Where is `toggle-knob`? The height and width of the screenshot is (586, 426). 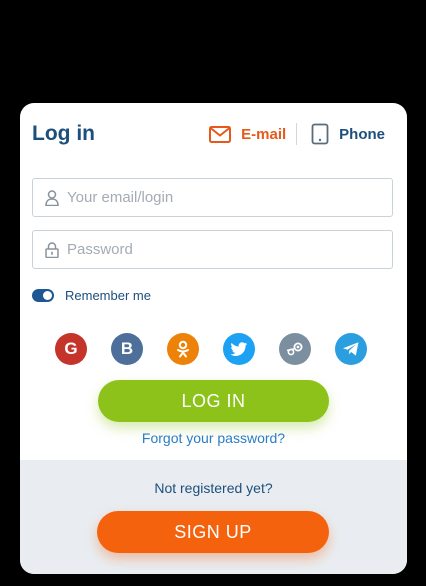
toggle-knob is located at coordinates (47, 295).